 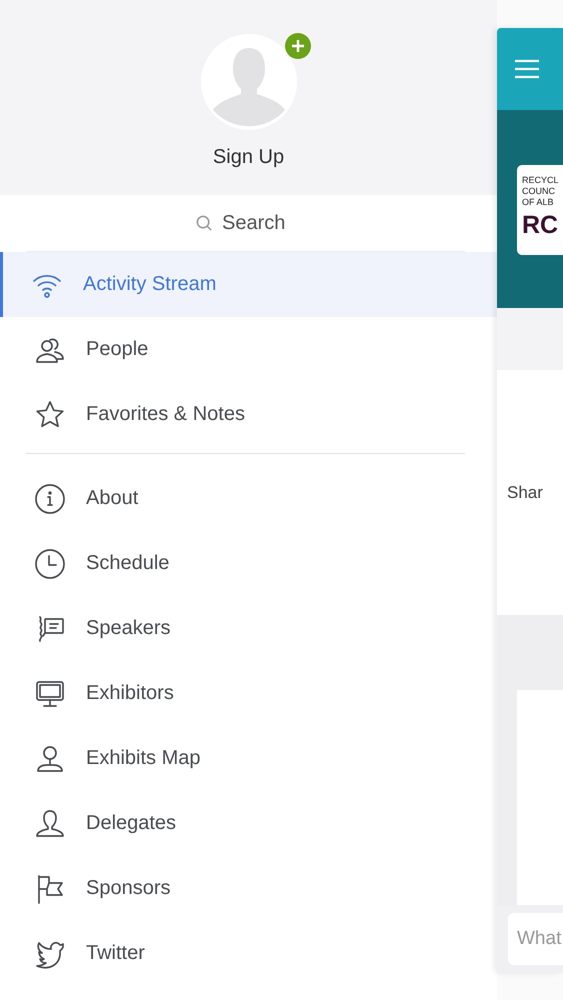 What do you see at coordinates (50, 824) in the screenshot?
I see `person-icon` at bounding box center [50, 824].